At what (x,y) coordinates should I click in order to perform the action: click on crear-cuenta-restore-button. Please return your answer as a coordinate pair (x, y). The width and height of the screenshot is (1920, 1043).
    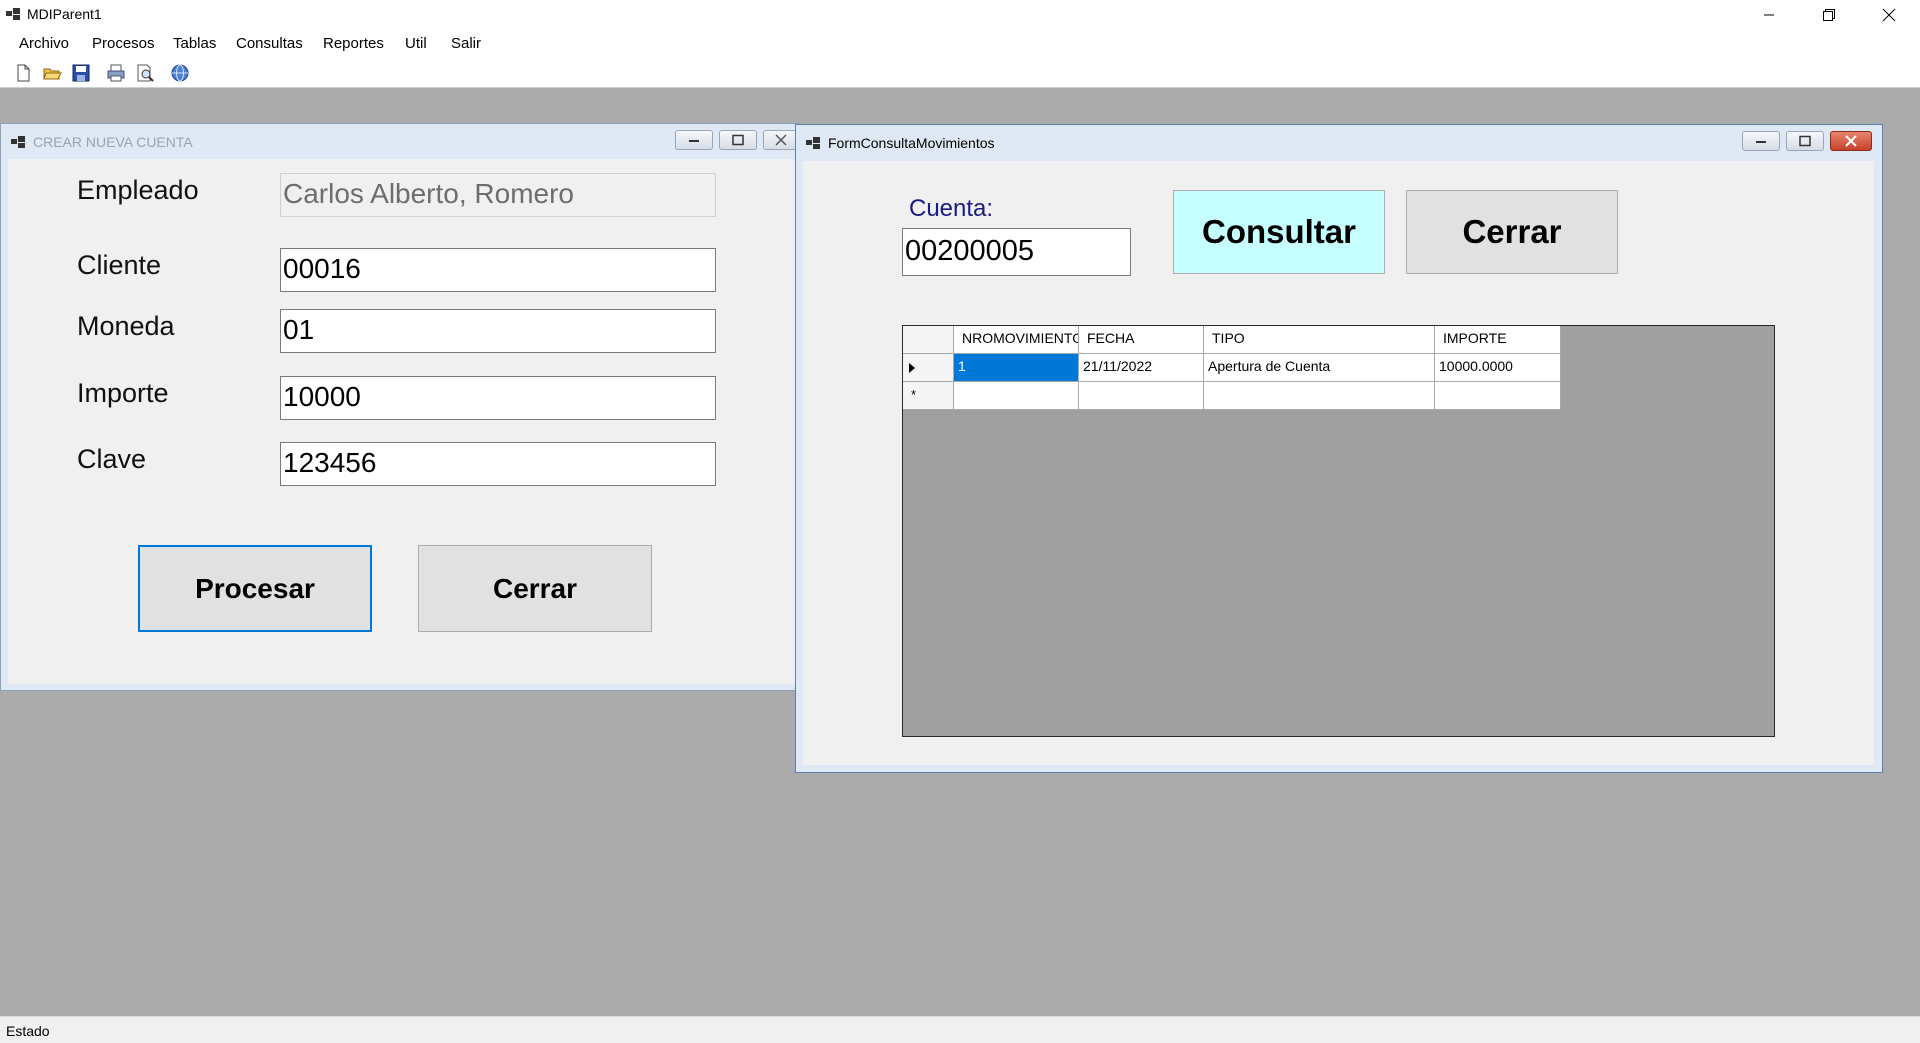
    Looking at the image, I should click on (738, 140).